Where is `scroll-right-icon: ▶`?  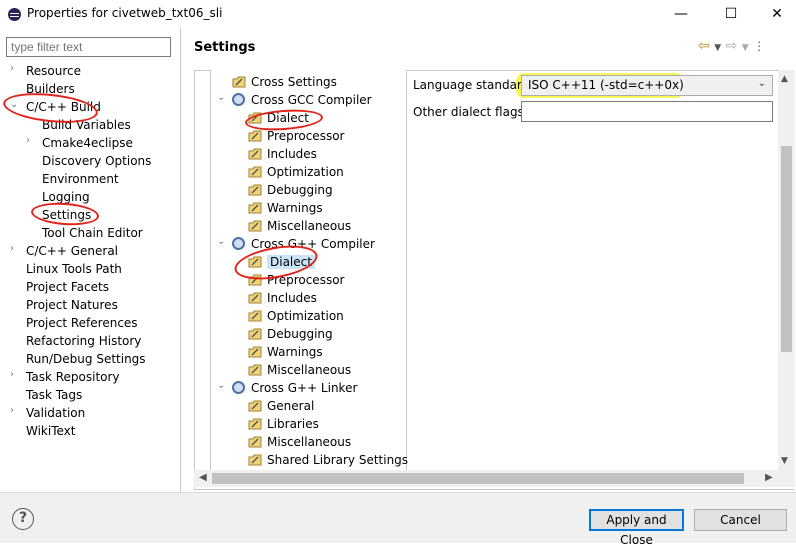 scroll-right-icon: ▶ is located at coordinates (769, 477).